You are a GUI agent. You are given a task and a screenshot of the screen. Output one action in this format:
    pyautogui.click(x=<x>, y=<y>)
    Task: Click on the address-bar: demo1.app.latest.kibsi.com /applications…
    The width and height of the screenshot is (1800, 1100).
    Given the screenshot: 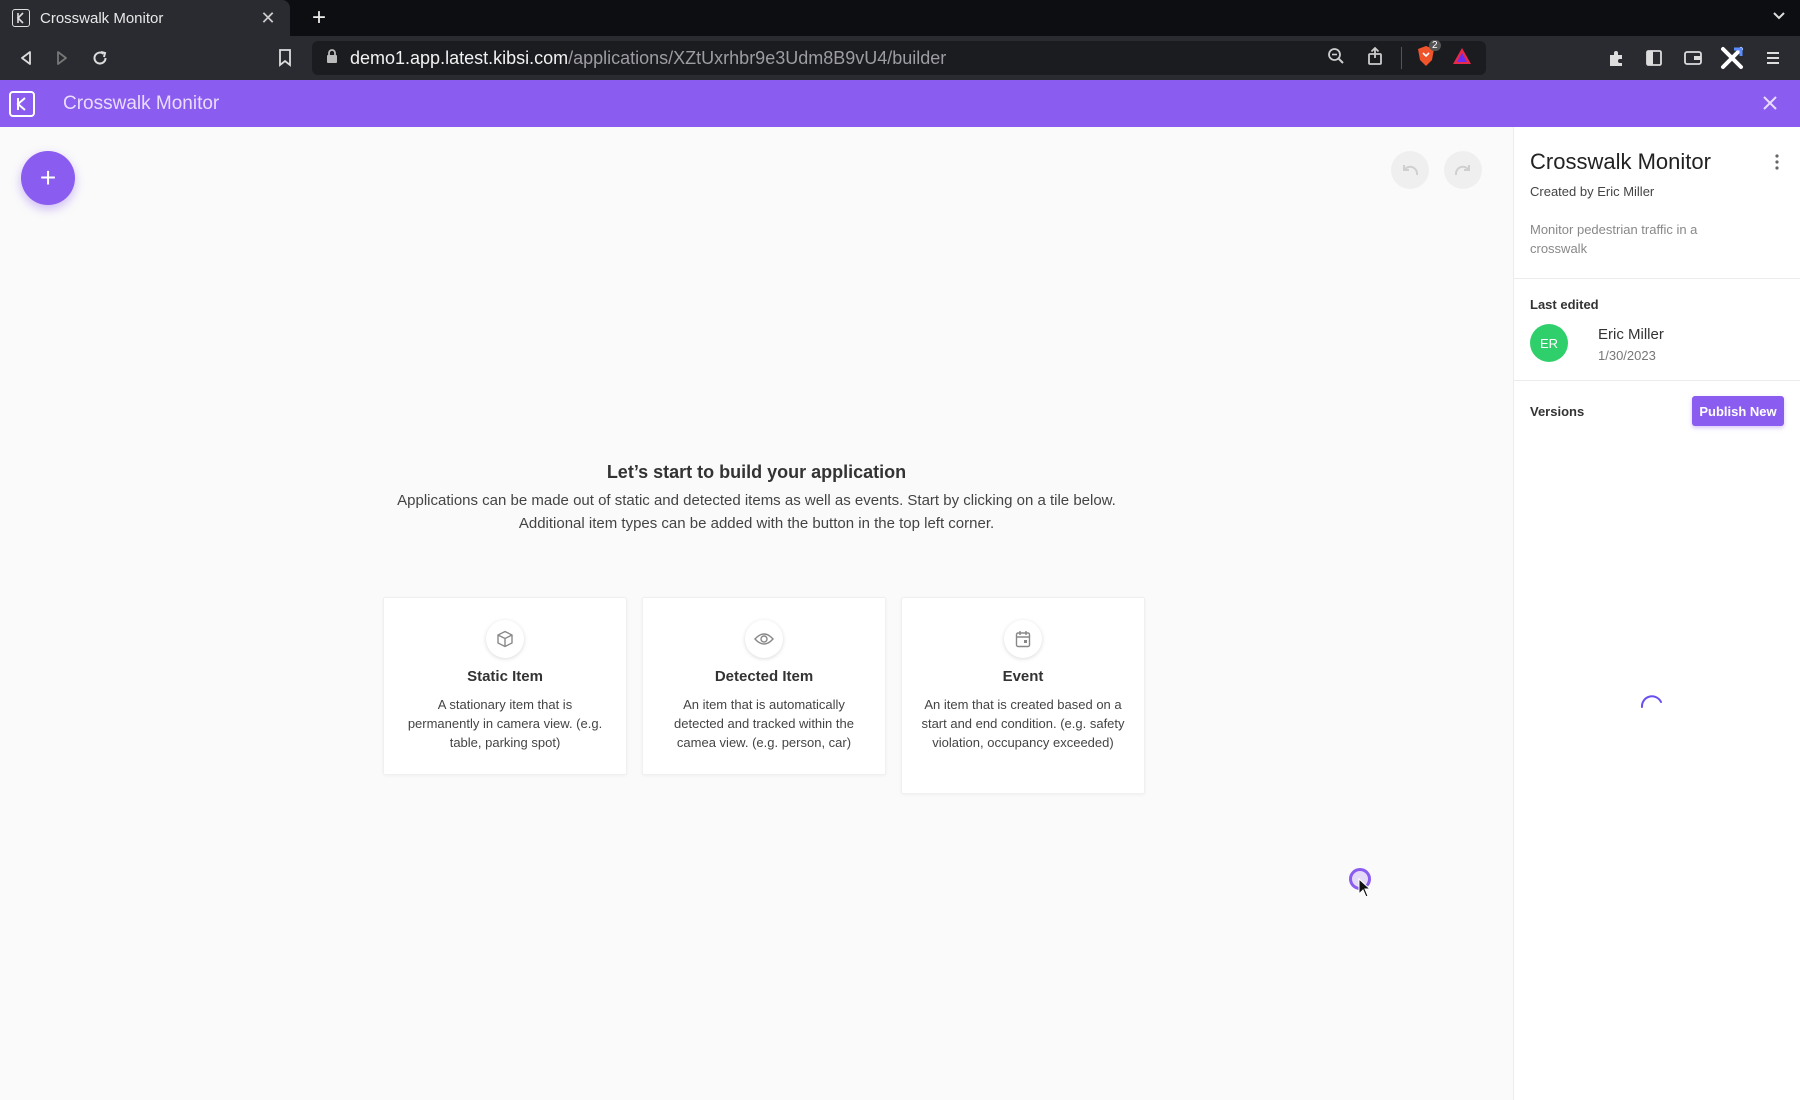 What is the action you would take?
    pyautogui.click(x=899, y=57)
    